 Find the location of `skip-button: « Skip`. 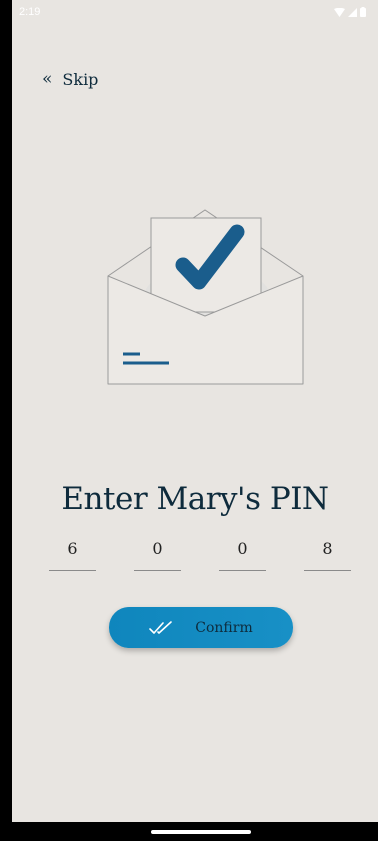

skip-button: « Skip is located at coordinates (70, 79).